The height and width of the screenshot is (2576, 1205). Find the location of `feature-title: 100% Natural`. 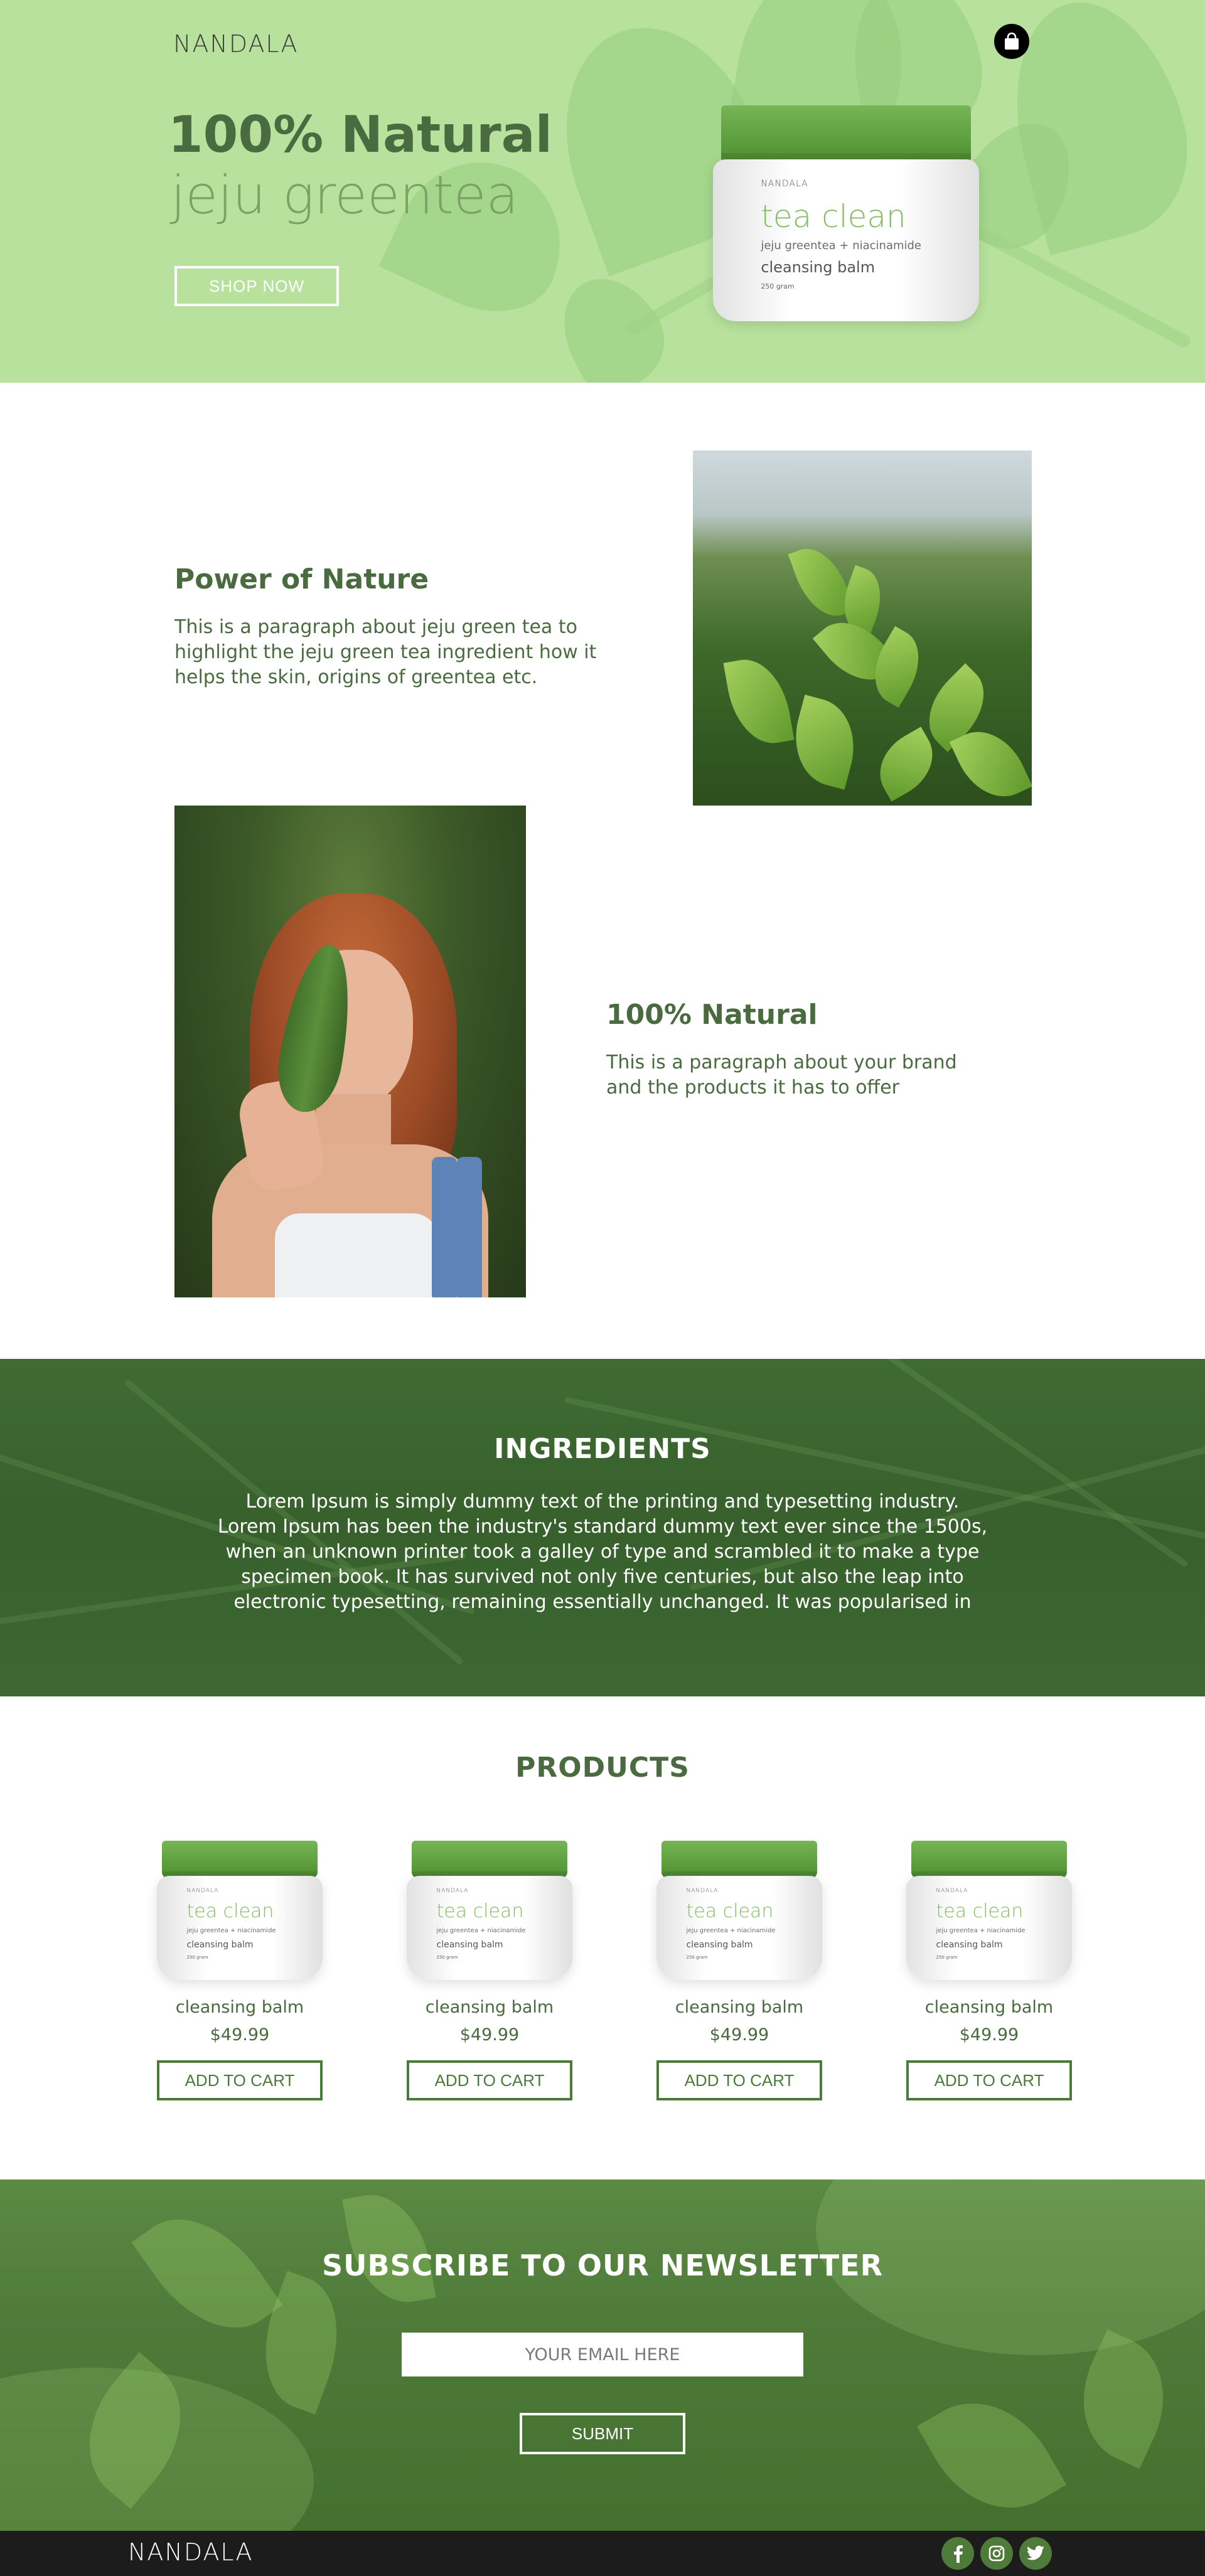

feature-title: 100% Natural is located at coordinates (712, 1015).